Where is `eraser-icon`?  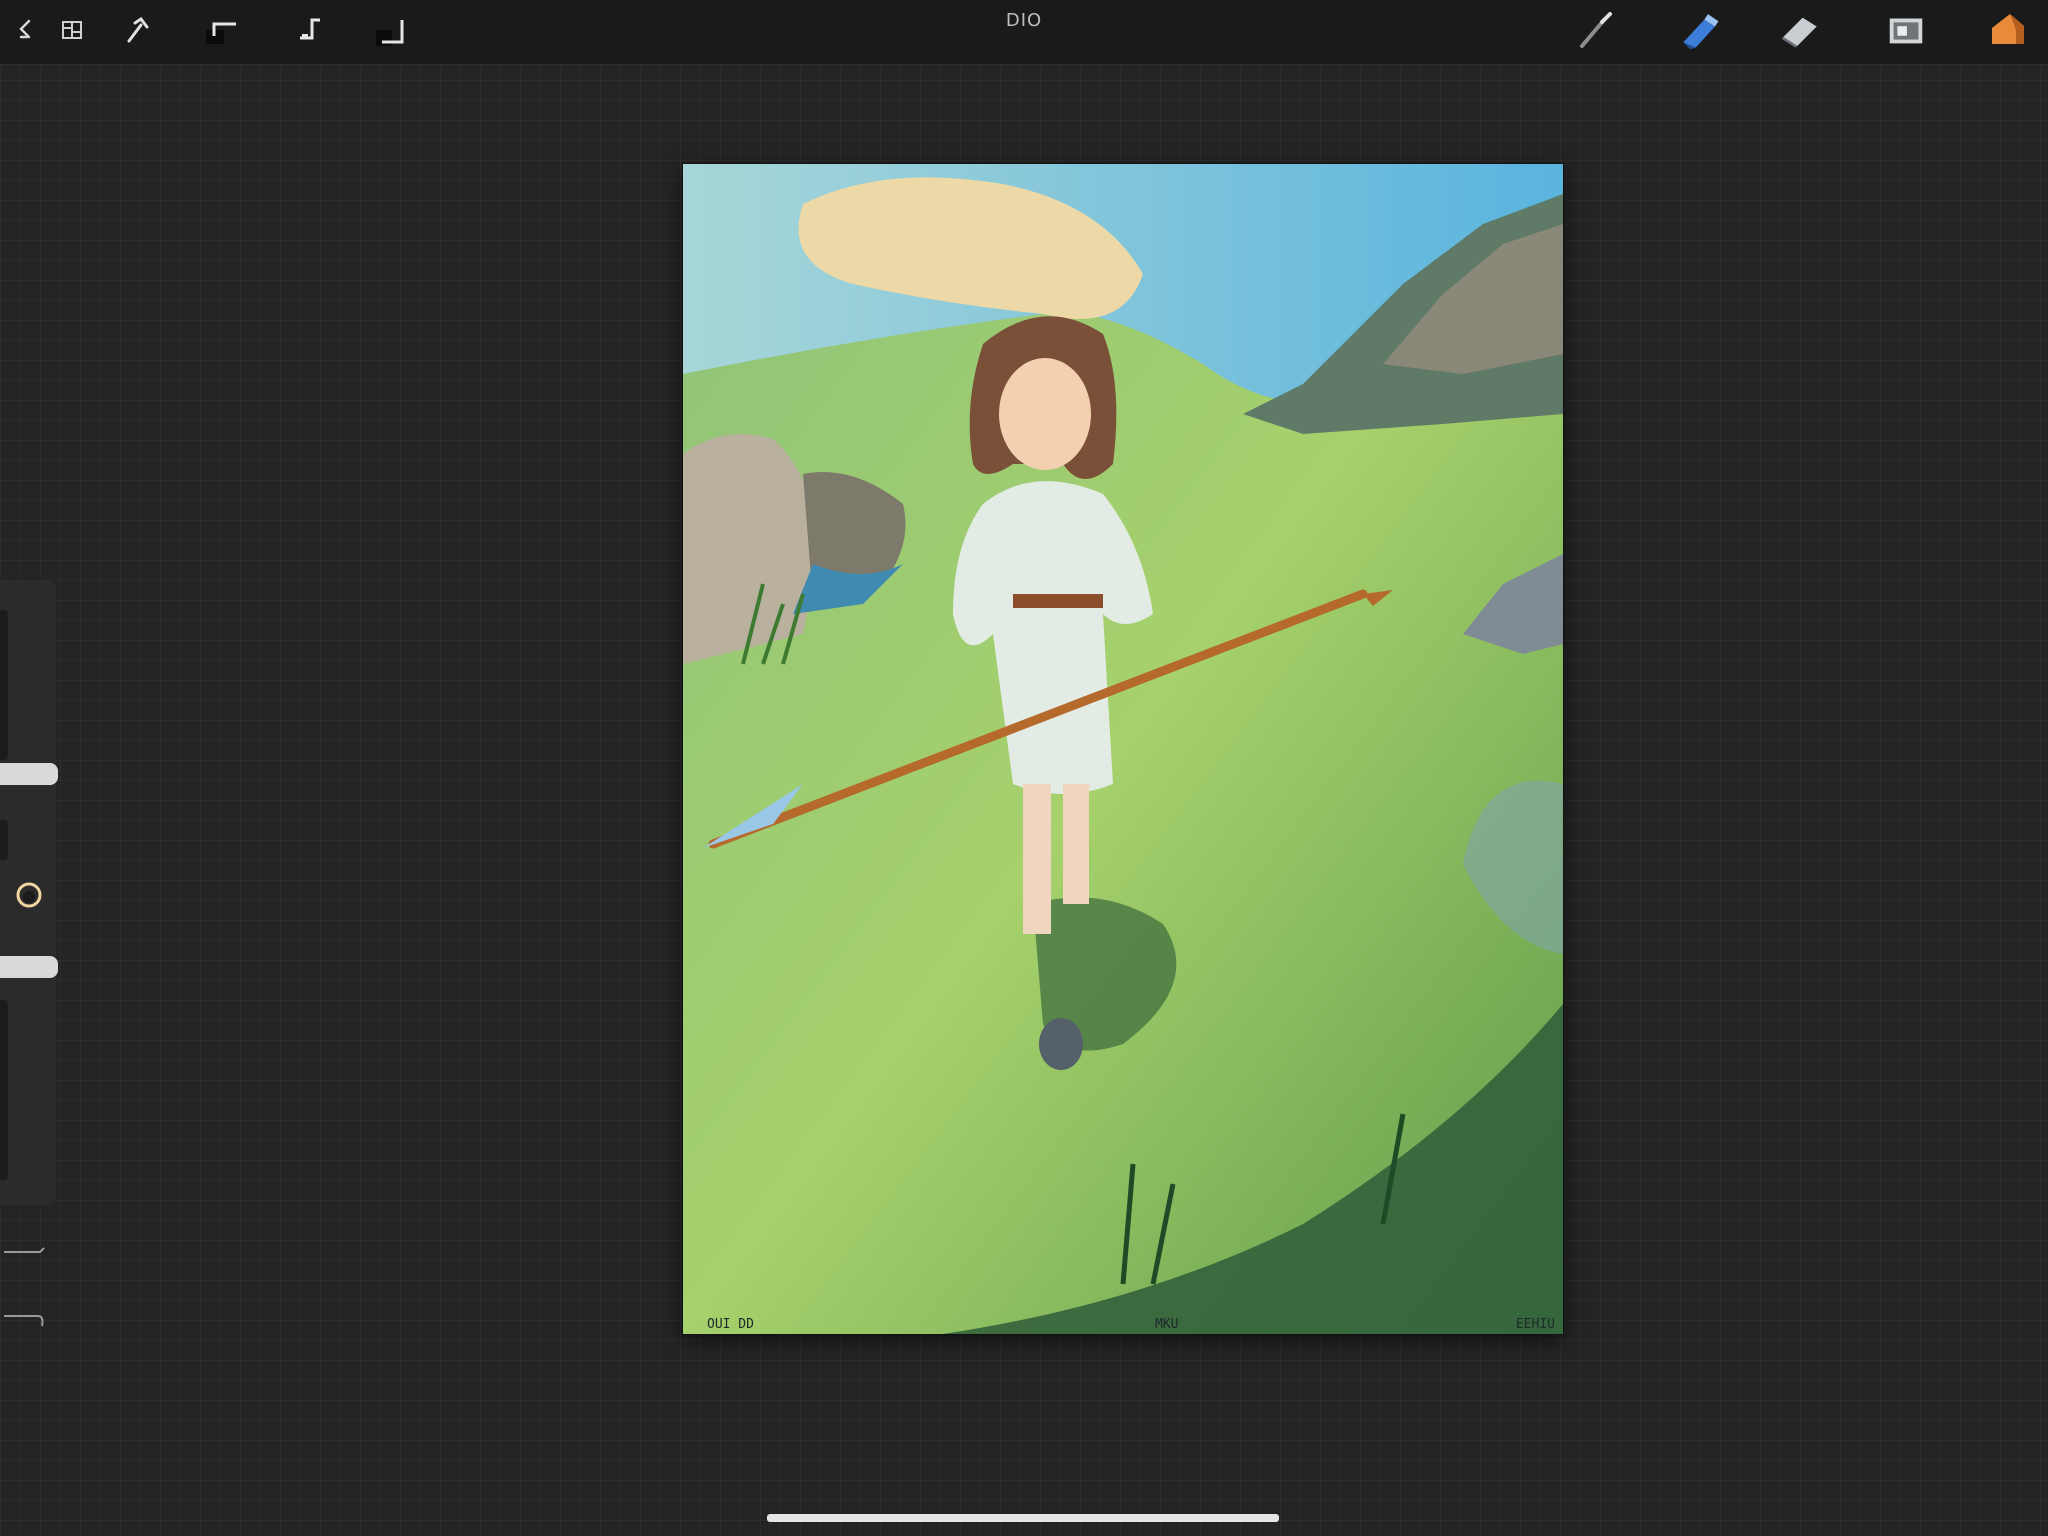 eraser-icon is located at coordinates (1799, 32).